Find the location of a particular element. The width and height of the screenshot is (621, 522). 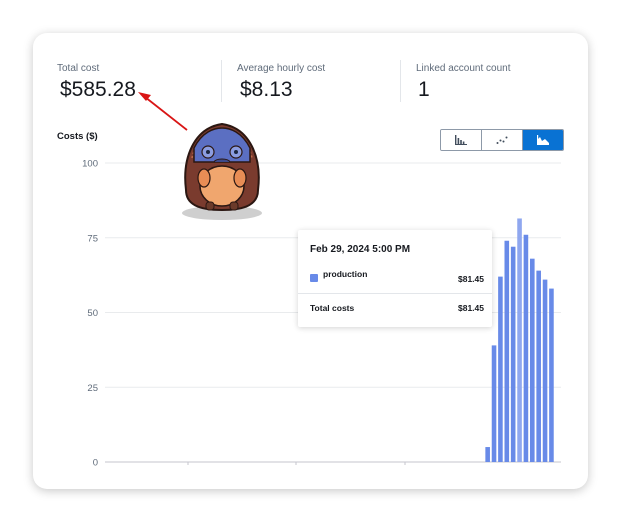

y-tick-label: 100 is located at coordinates (90, 164).